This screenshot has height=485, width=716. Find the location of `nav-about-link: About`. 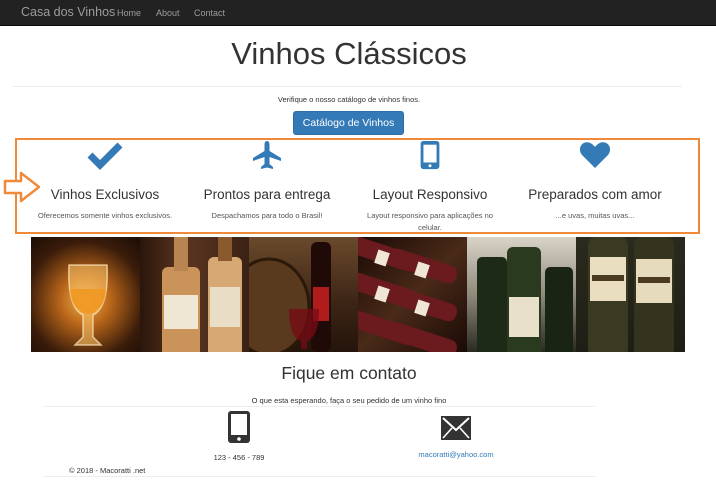

nav-about-link: About is located at coordinates (168, 13).